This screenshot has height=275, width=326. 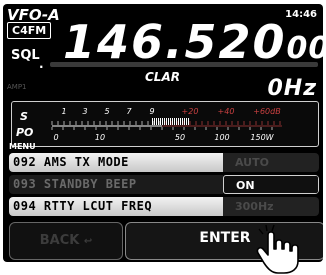 What do you see at coordinates (88, 241) in the screenshot?
I see `back-arrow-icon: ↩` at bounding box center [88, 241].